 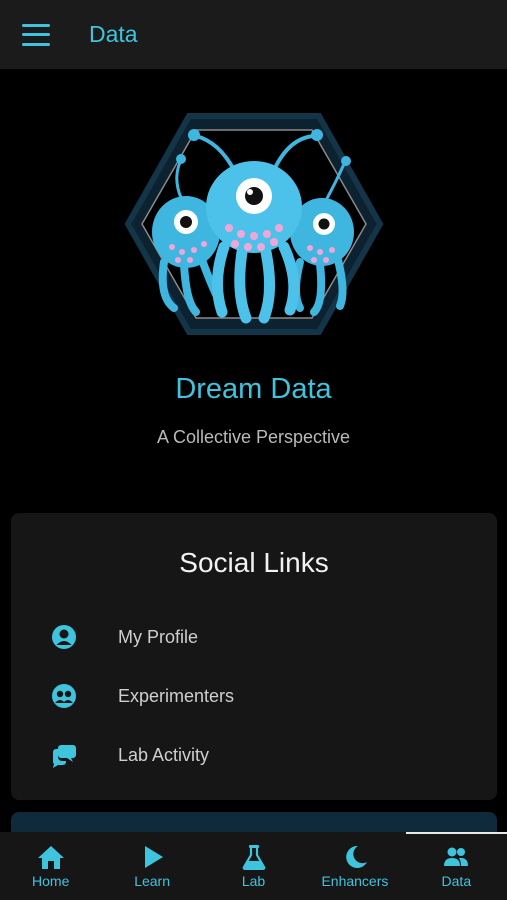 What do you see at coordinates (50, 857) in the screenshot?
I see `home-icon` at bounding box center [50, 857].